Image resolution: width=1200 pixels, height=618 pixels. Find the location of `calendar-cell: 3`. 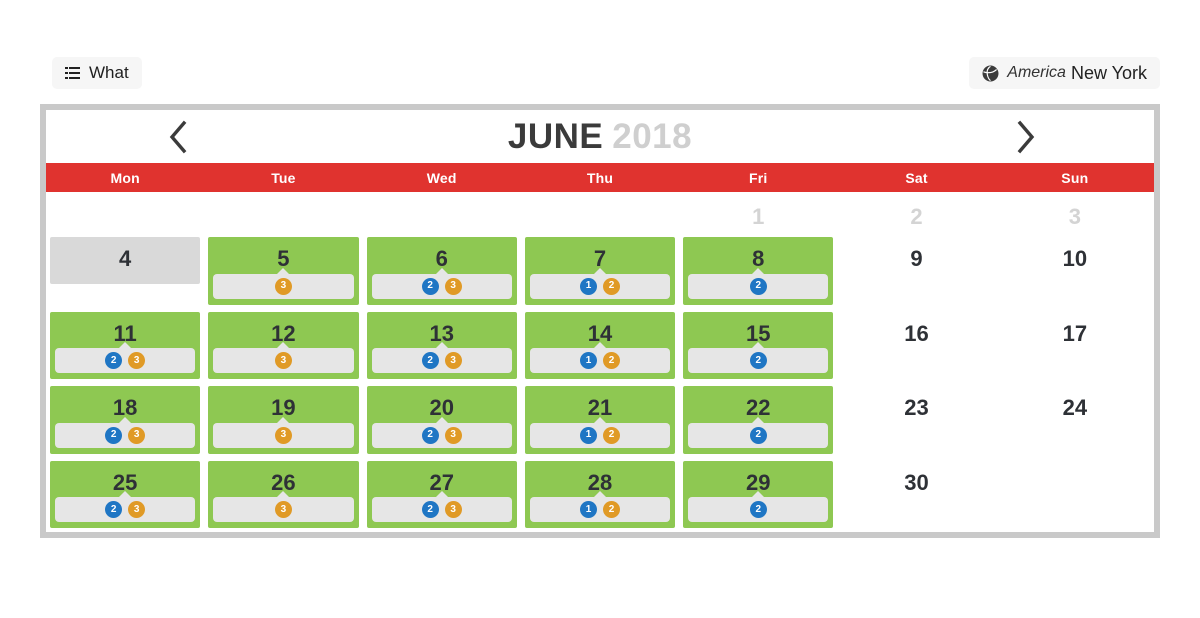

calendar-cell: 3 is located at coordinates (1075, 213).